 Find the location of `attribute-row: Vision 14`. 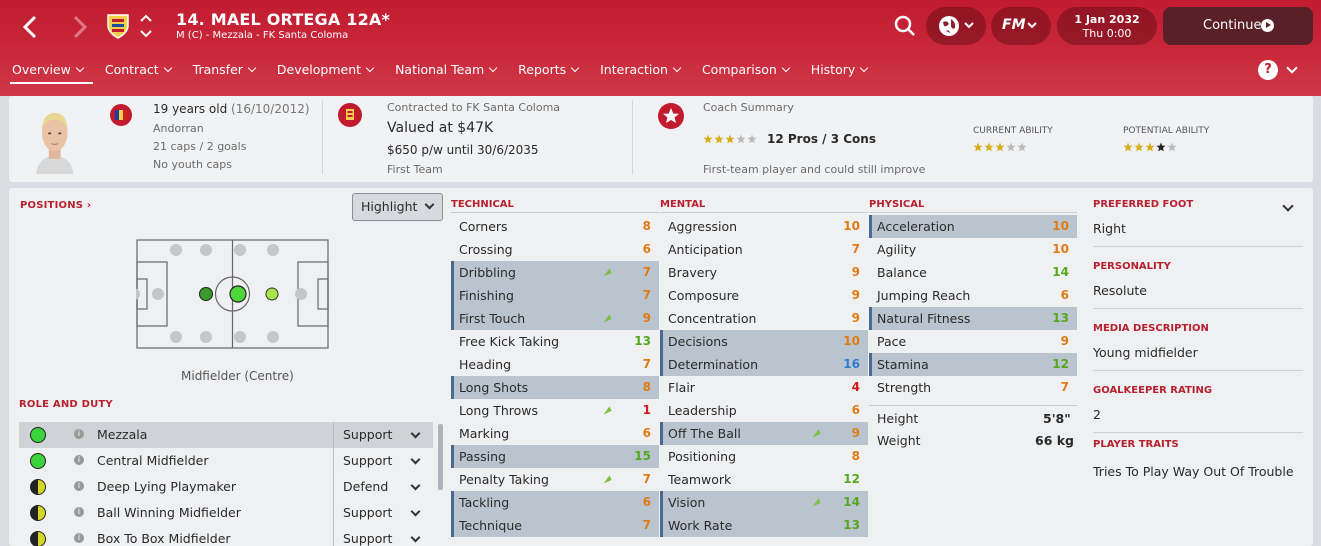

attribute-row: Vision 14 is located at coordinates (764, 502).